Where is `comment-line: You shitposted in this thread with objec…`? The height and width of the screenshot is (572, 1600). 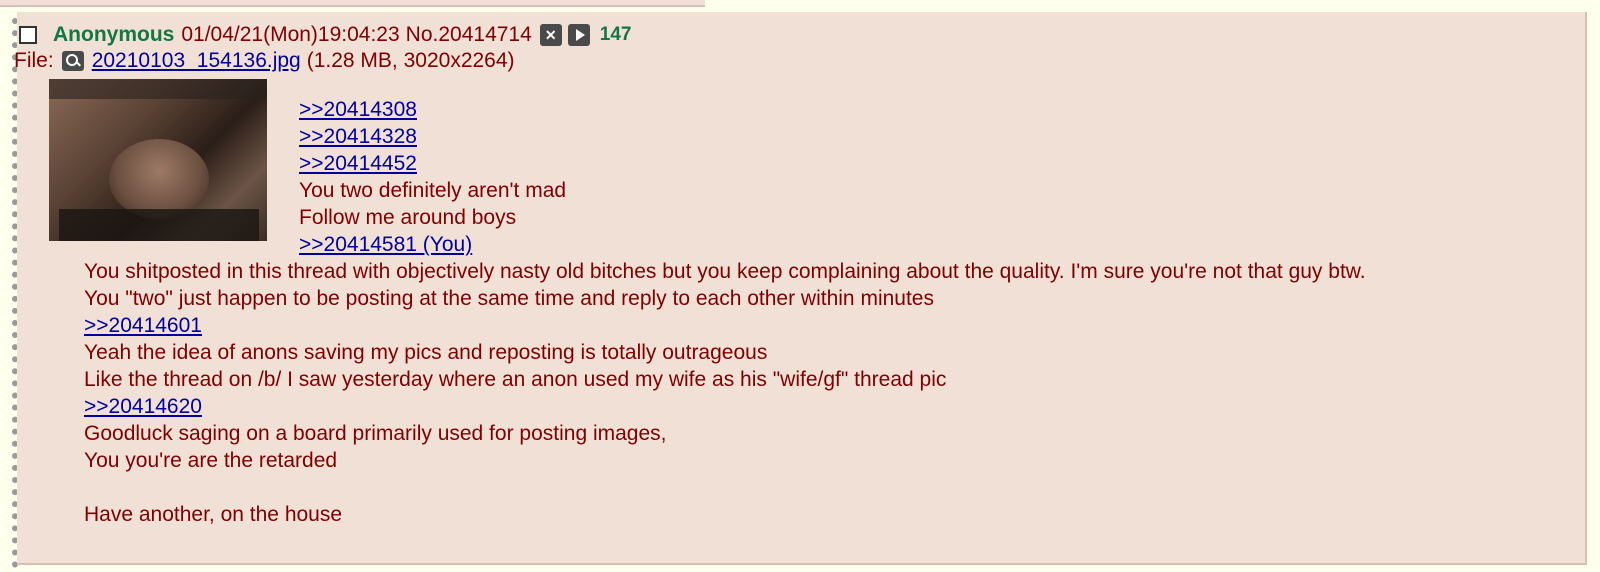
comment-line: You shitposted in this thread with objec… is located at coordinates (725, 271).